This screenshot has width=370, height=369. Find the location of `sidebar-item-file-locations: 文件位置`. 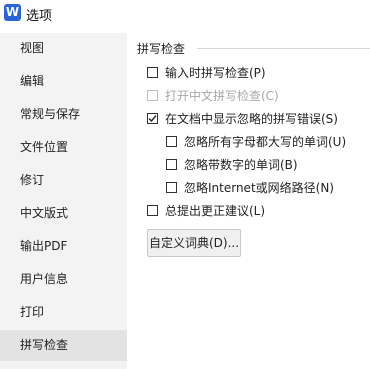

sidebar-item-file-locations: 文件位置 is located at coordinates (63, 147).